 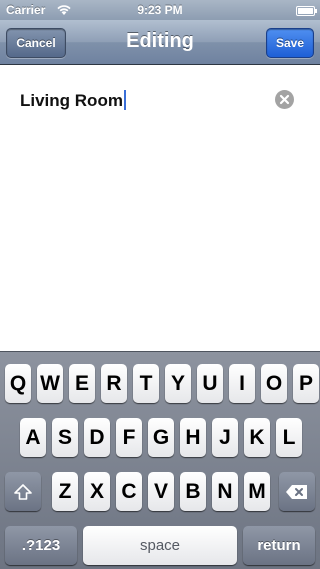 I want to click on clear-icon, so click(x=284, y=99).